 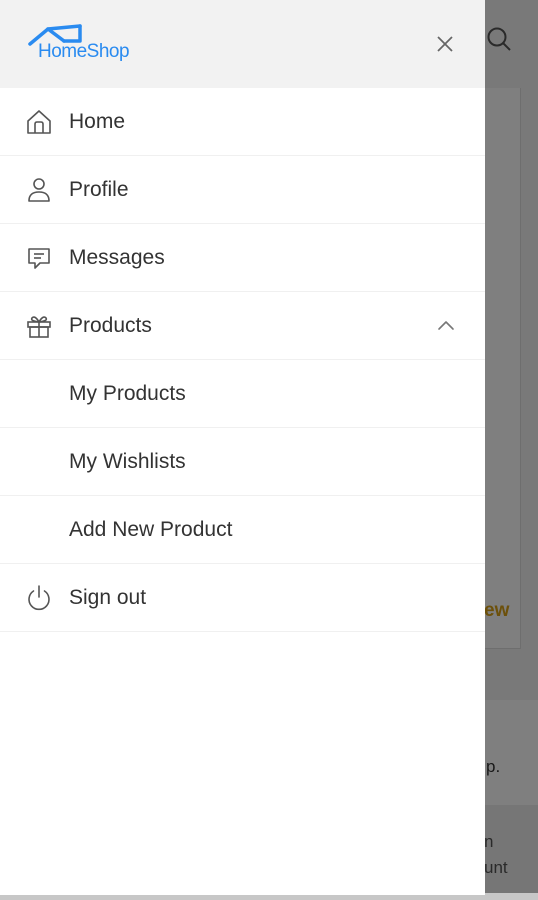 I want to click on gift-icon, so click(x=39, y=326).